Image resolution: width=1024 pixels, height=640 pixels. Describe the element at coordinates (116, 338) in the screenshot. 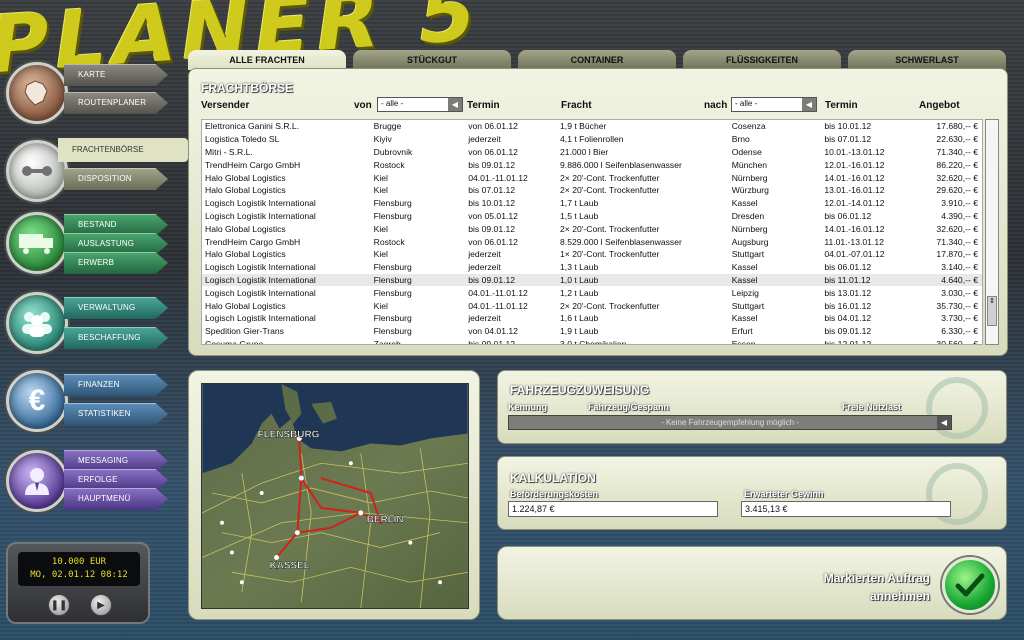

I see `nav-item-beschaffung: BESCHAFFUNG` at that location.